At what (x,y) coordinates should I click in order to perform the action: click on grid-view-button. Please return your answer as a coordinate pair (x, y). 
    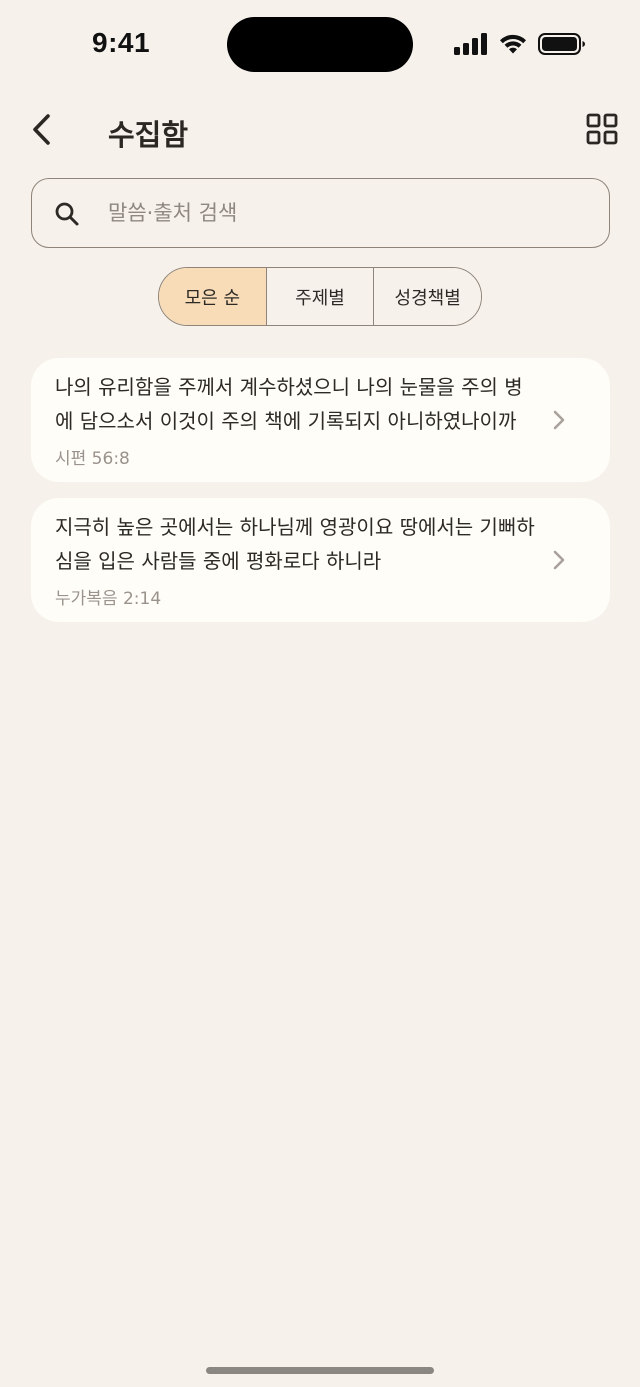
    Looking at the image, I should click on (602, 129).